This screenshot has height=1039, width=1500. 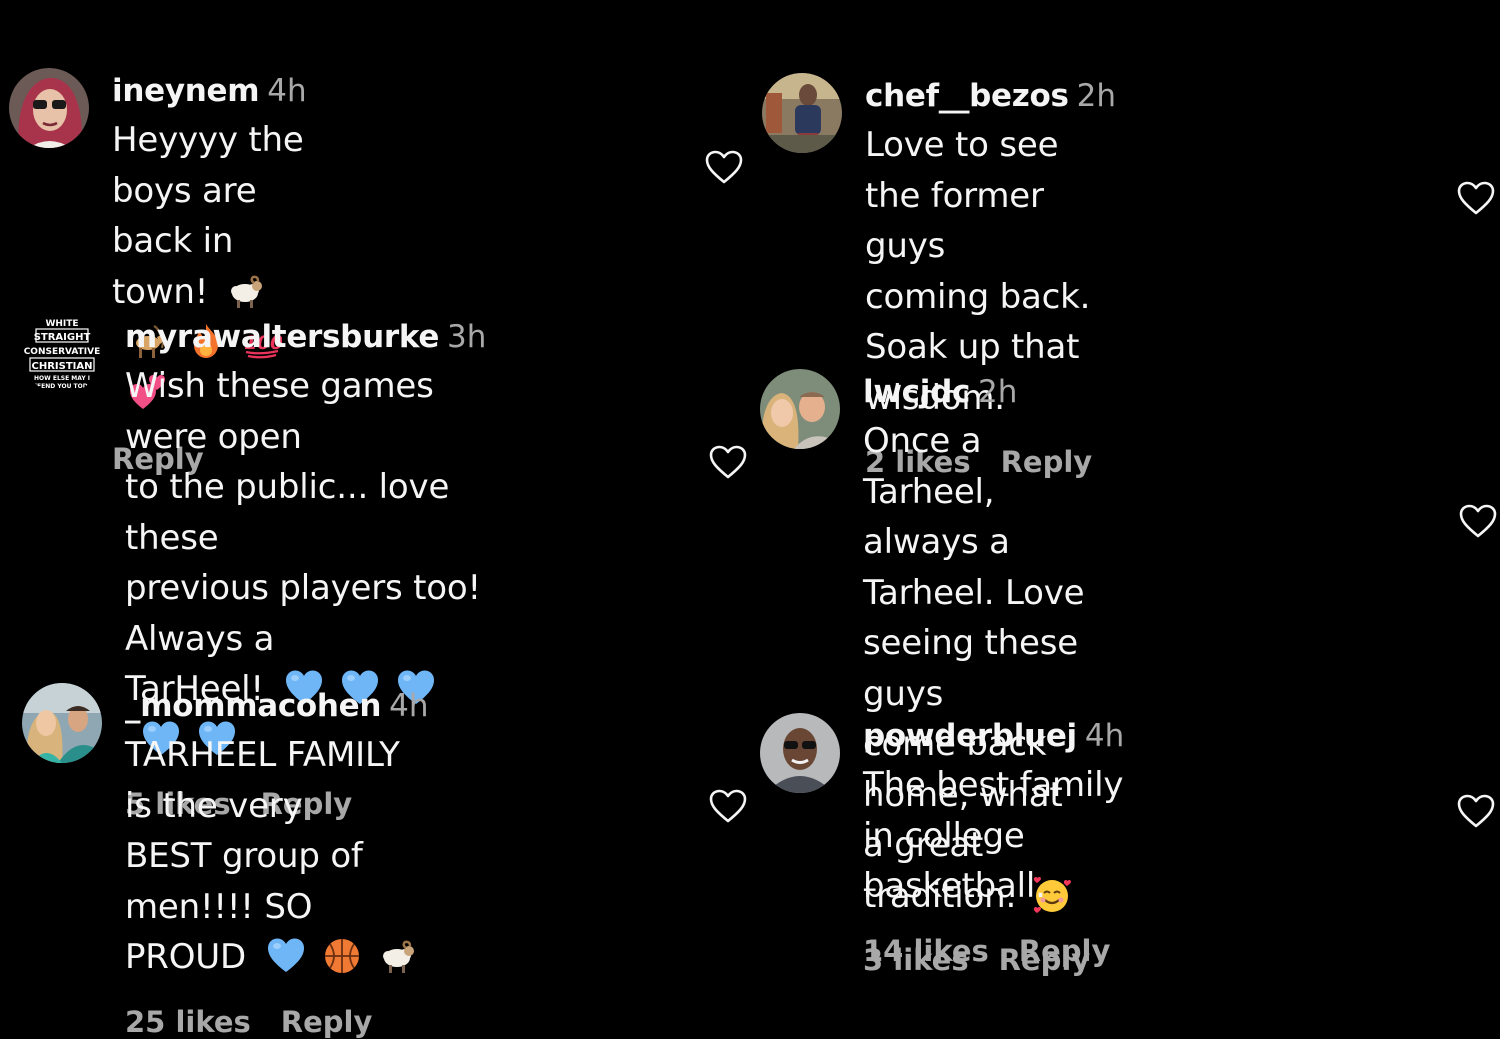 I want to click on comment-line: TARHEEL FAMILY is the very, so click(x=262, y=780).